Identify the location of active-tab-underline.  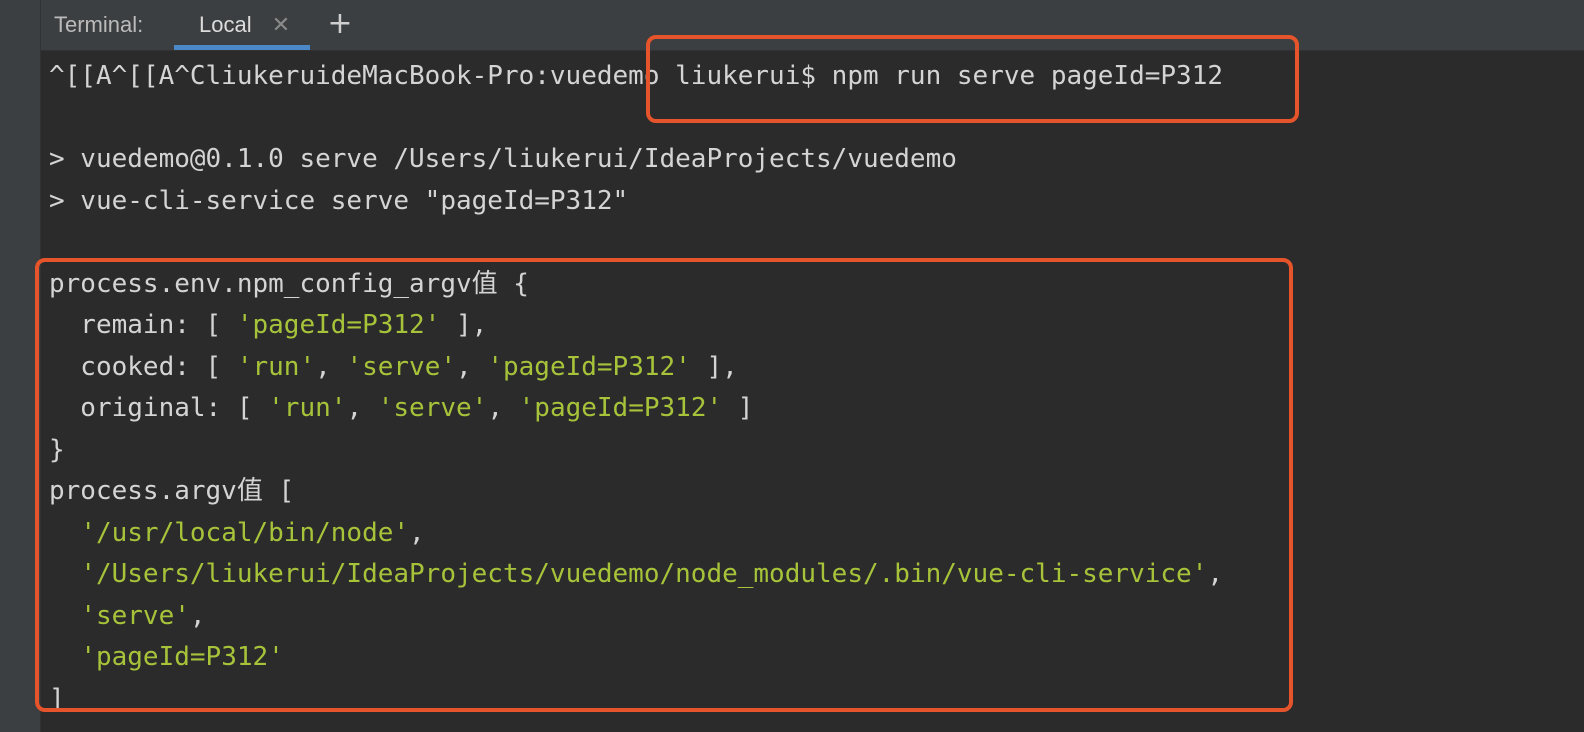
(242, 47).